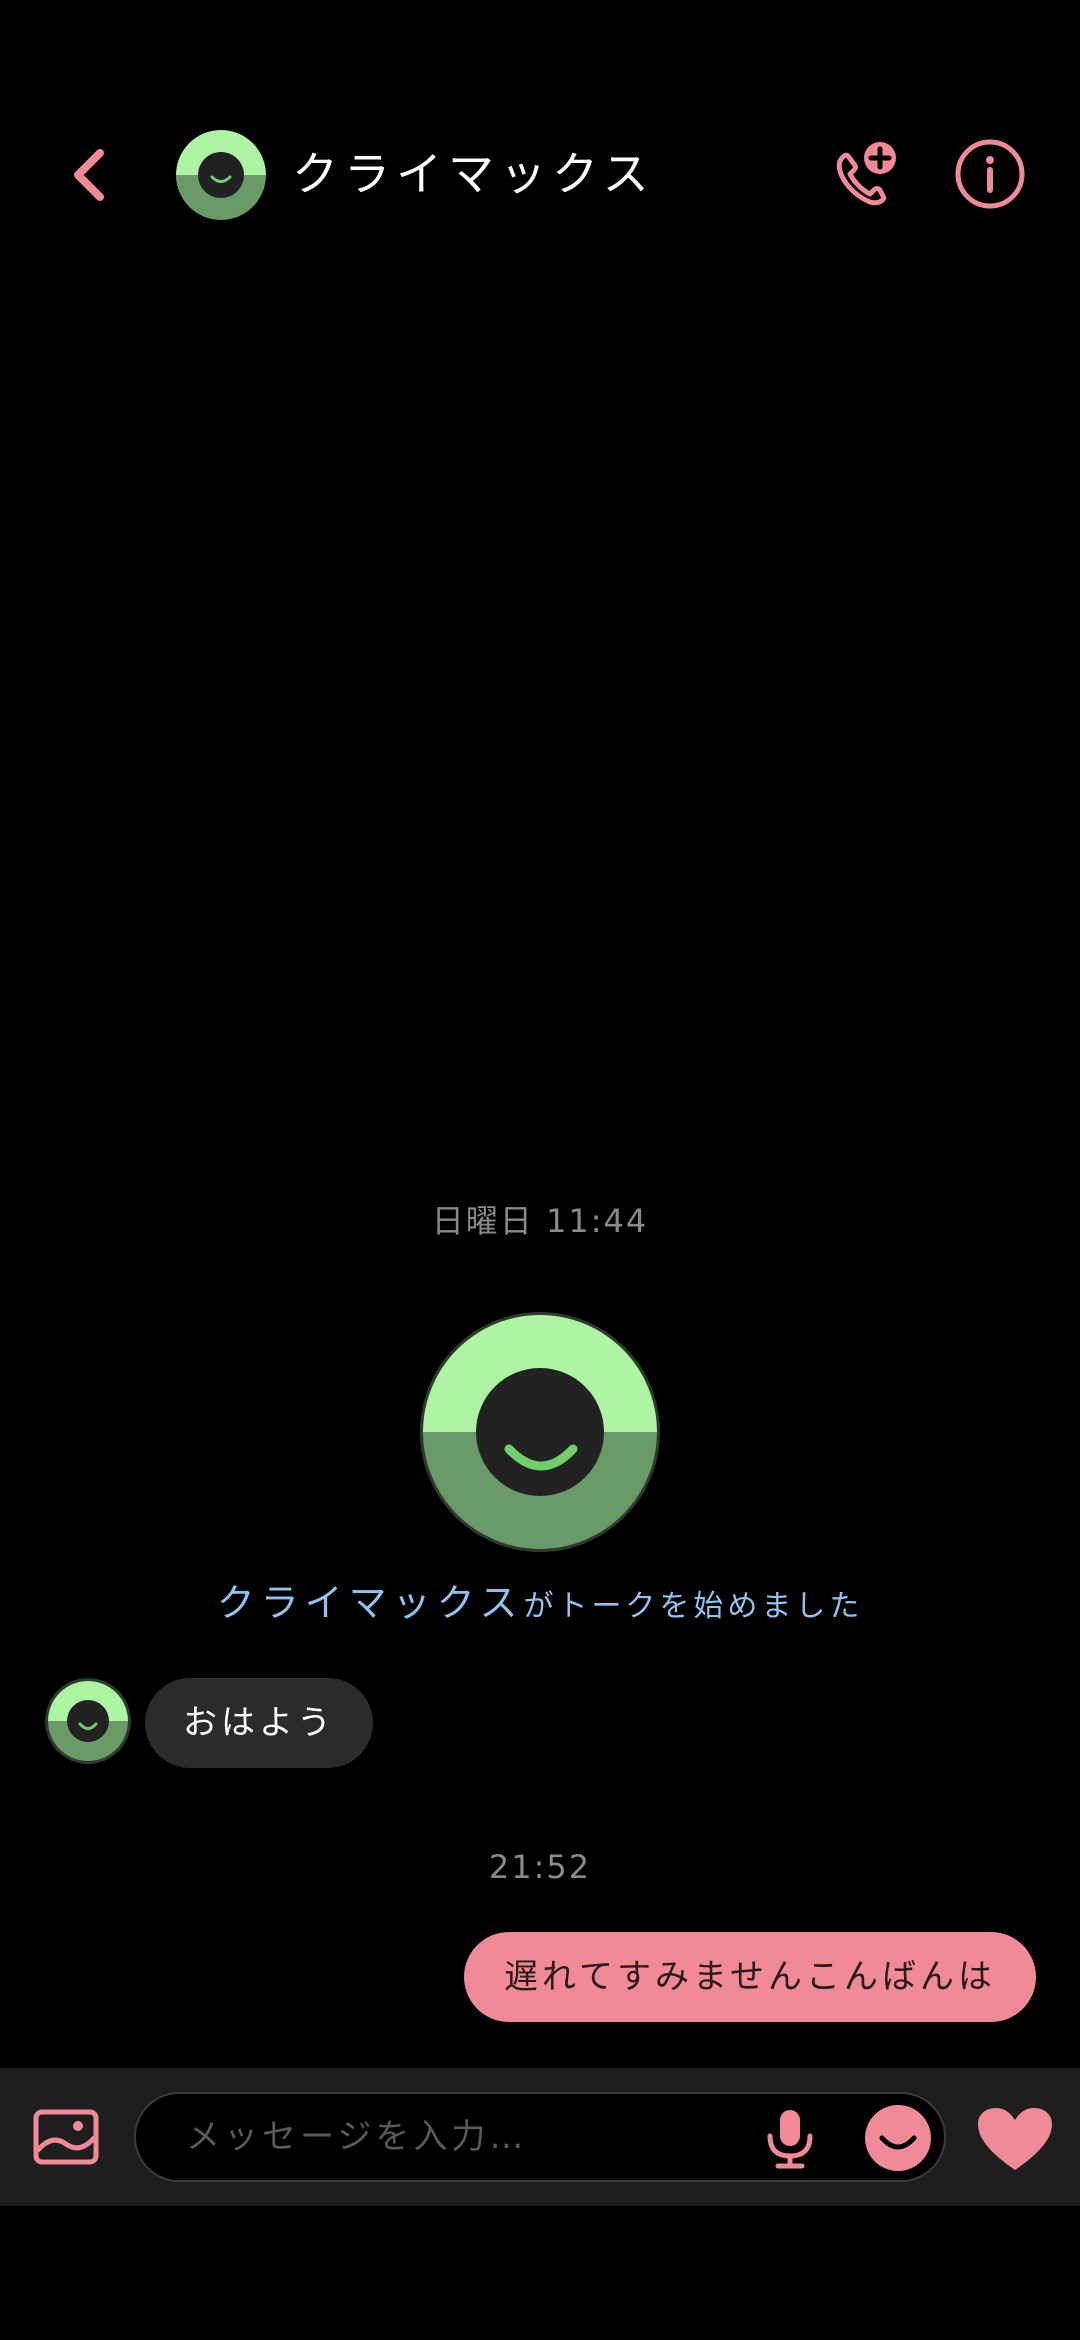 This screenshot has width=1080, height=2340. I want to click on started-text: がトークを始めました, so click(693, 1606).